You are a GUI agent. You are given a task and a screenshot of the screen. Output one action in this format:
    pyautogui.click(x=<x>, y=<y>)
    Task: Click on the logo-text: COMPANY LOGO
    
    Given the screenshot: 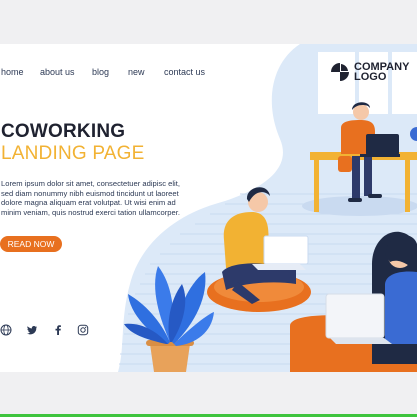 What is the action you would take?
    pyautogui.click(x=381, y=72)
    